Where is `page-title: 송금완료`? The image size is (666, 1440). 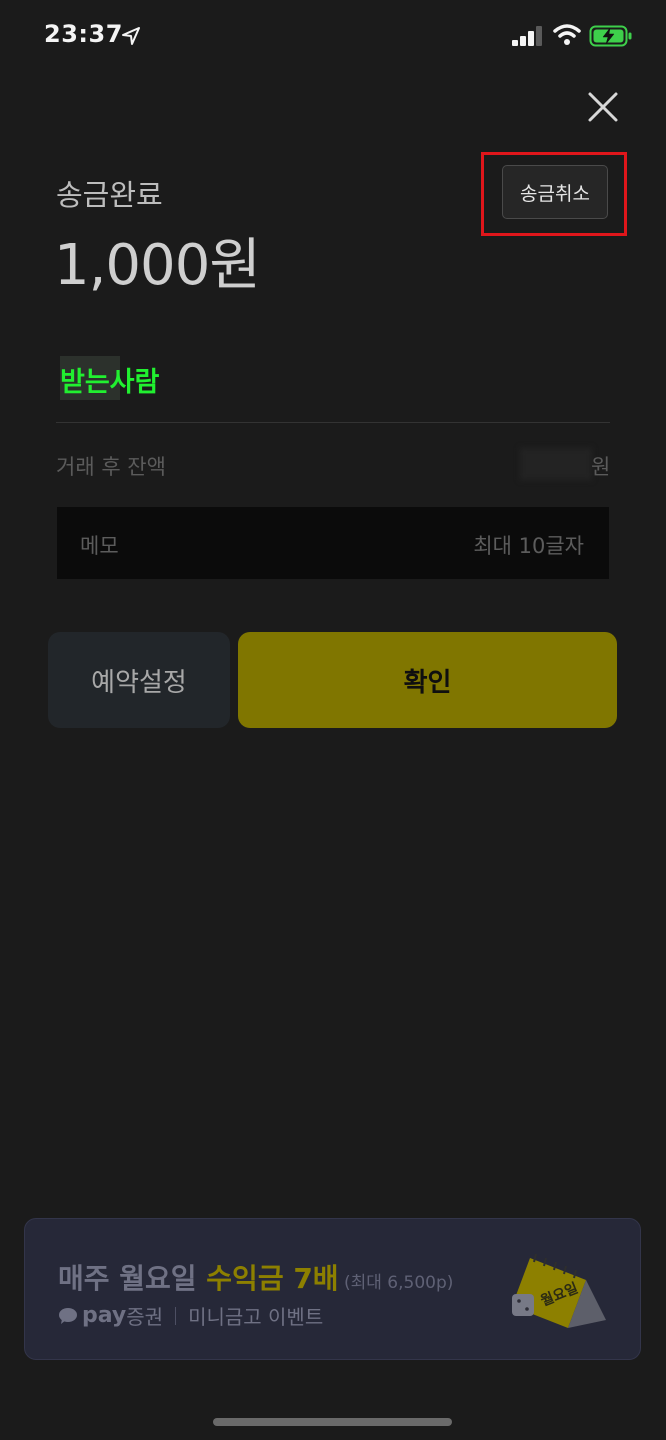 page-title: 송금완료 is located at coordinates (109, 195).